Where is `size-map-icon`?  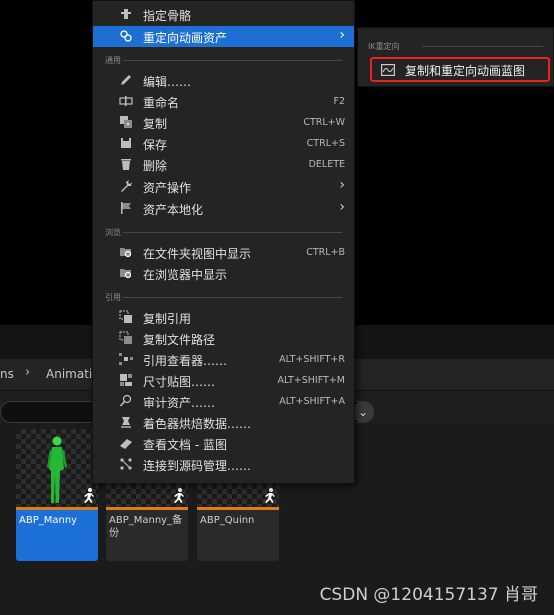
size-map-icon is located at coordinates (126, 380).